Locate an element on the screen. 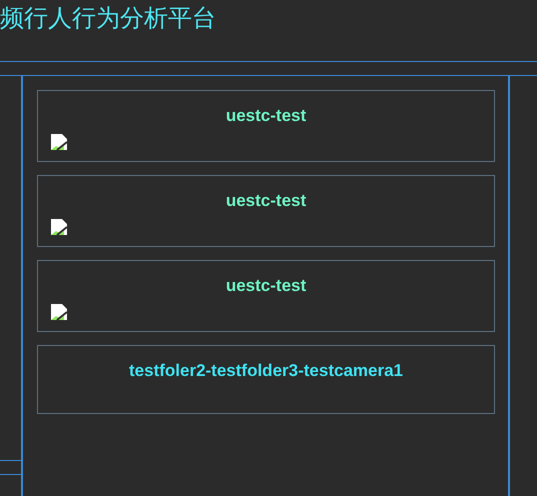  card-title: testfoler2-testfolder3-testcamera1 is located at coordinates (266, 370).